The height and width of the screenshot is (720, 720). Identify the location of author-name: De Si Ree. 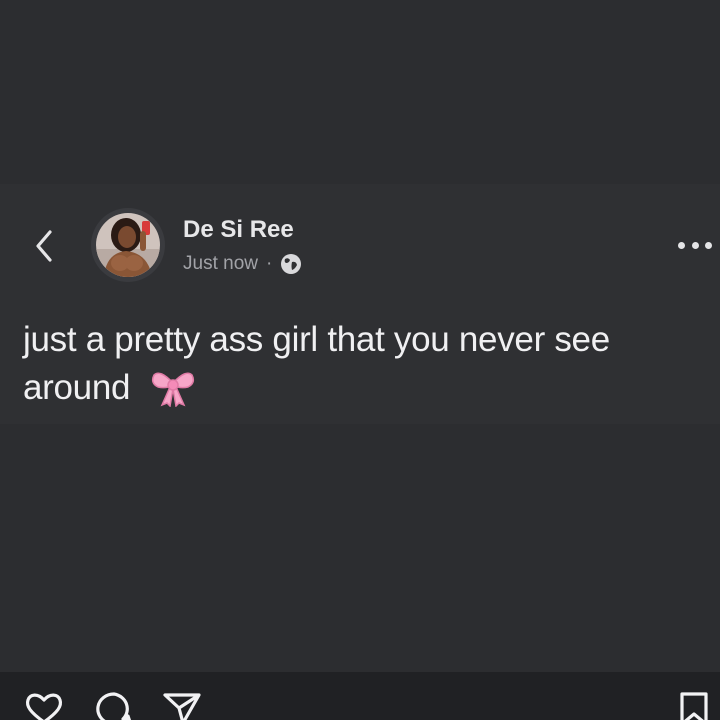
(238, 230).